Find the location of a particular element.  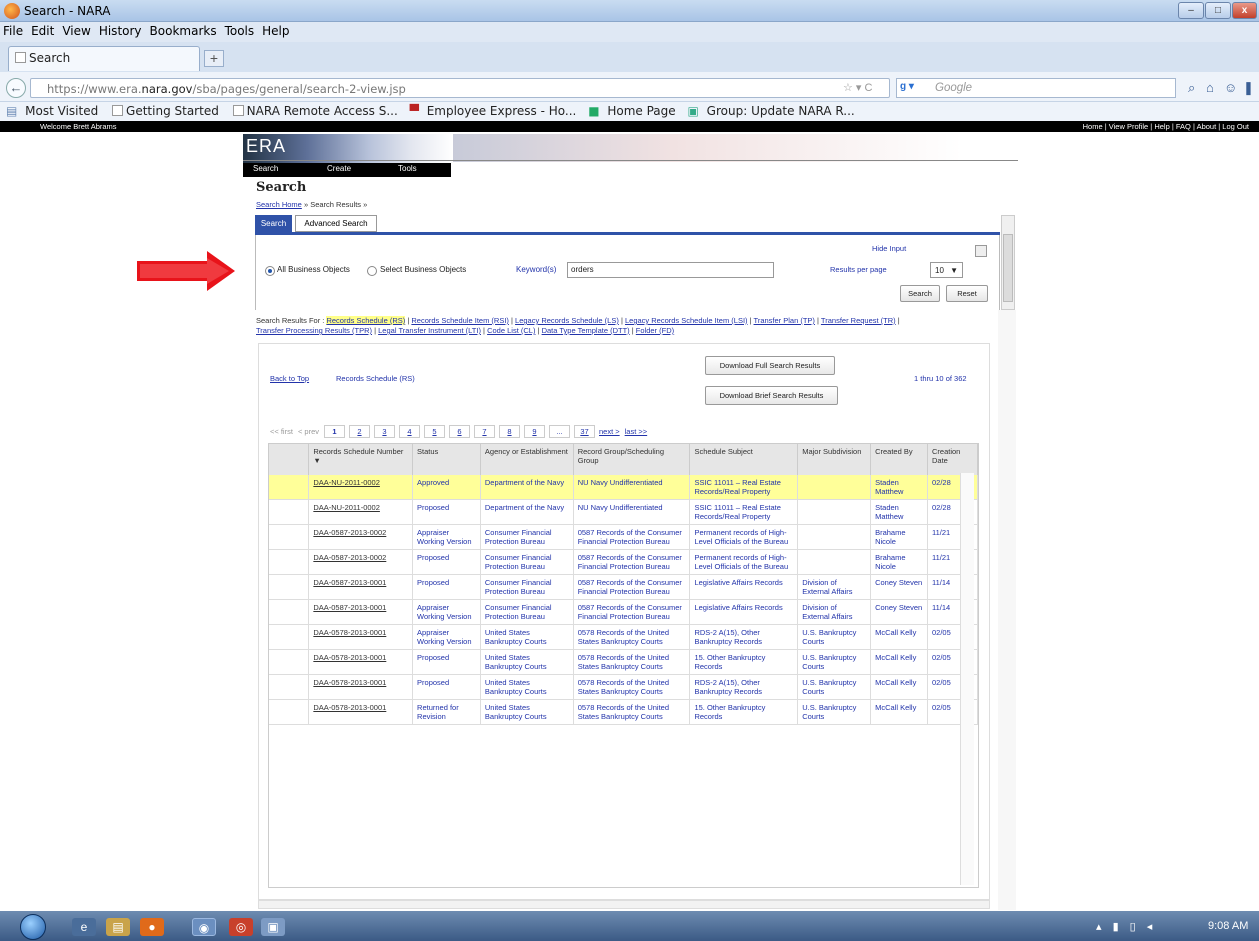

results-link-lsi: Legacy Records Schedule Item (LSI) is located at coordinates (686, 320).